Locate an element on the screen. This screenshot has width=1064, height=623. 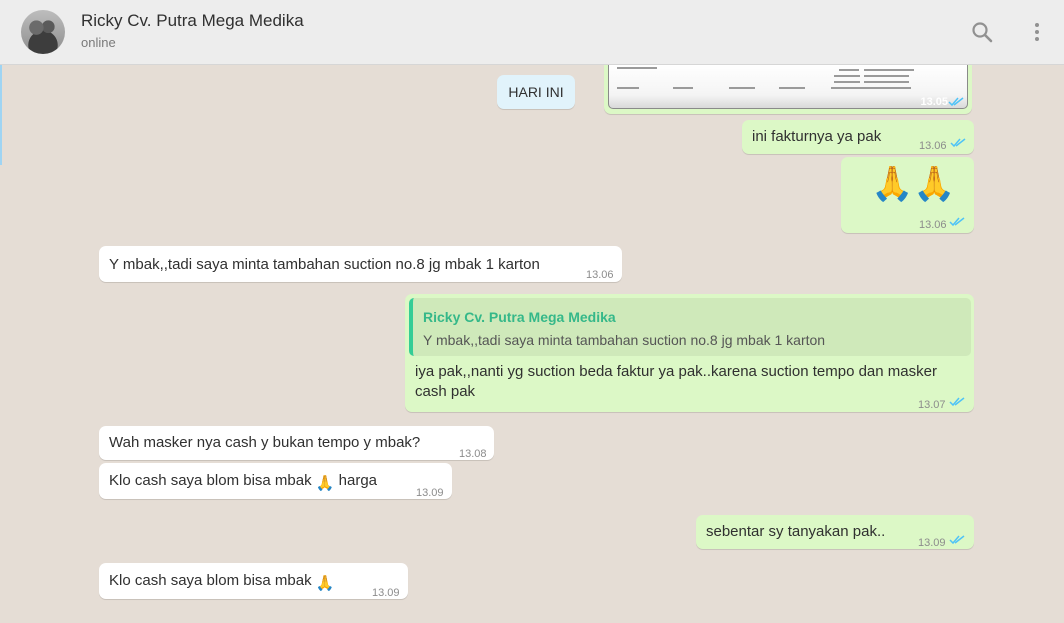
message-text-after: harga is located at coordinates (358, 480).